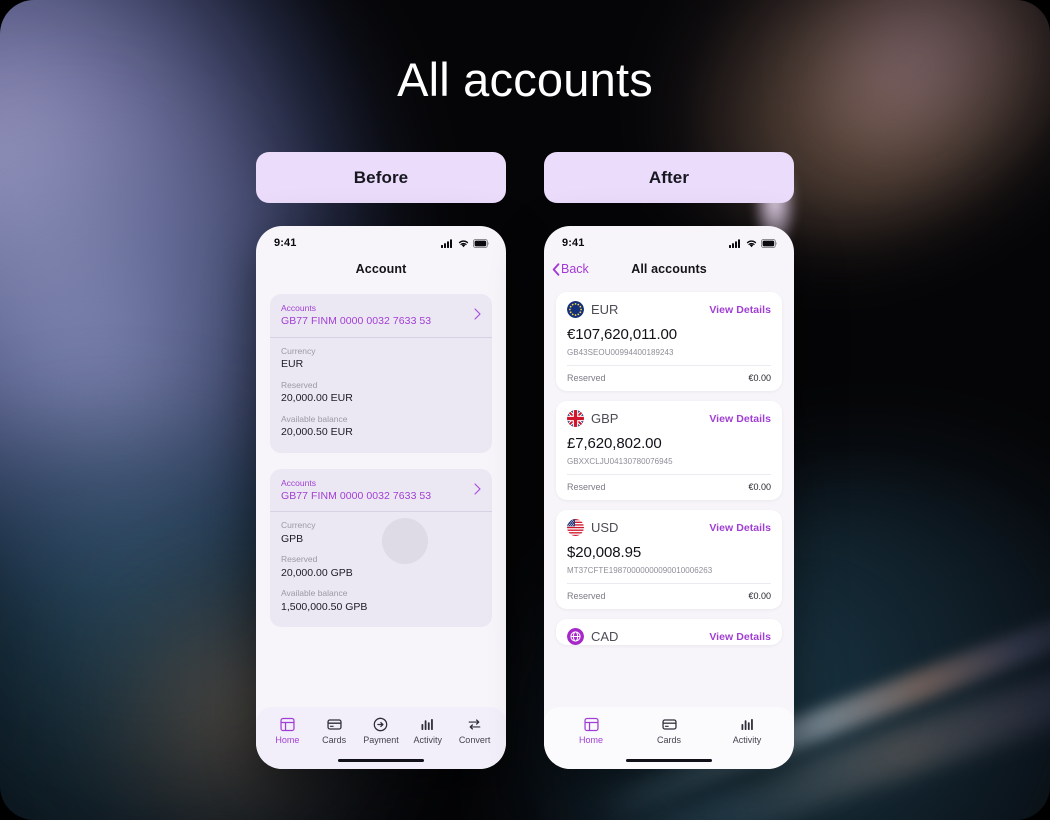 The width and height of the screenshot is (1050, 820). Describe the element at coordinates (575, 269) in the screenshot. I see `back-button-label: Back` at that location.